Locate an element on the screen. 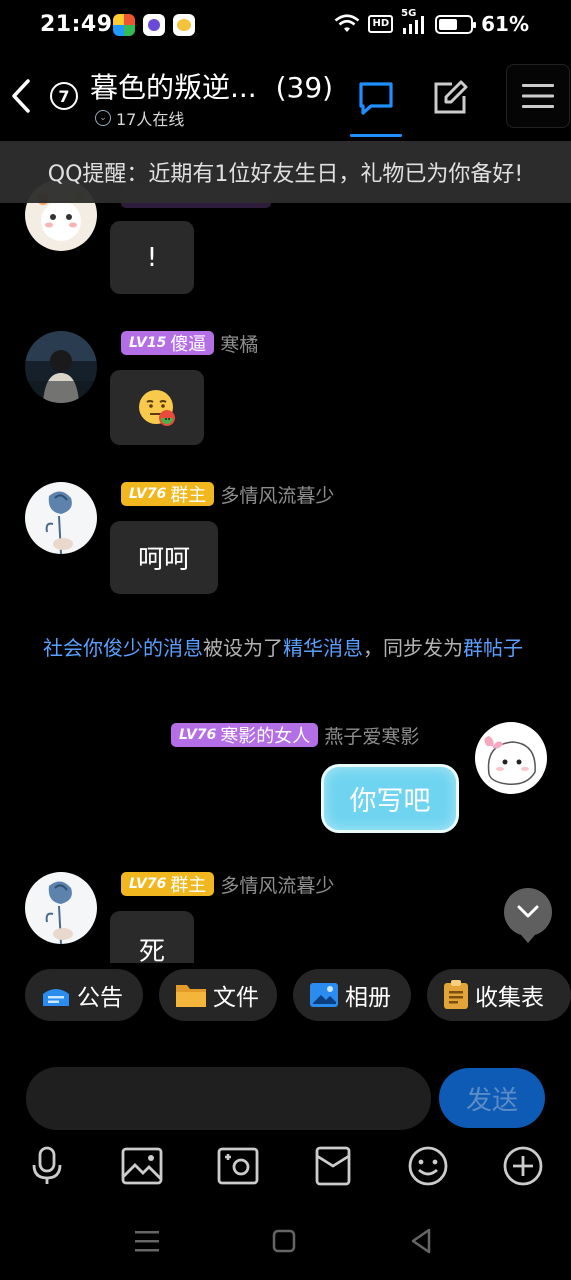 This screenshot has height=1280, width=571. image-icon is located at coordinates (142, 1166).